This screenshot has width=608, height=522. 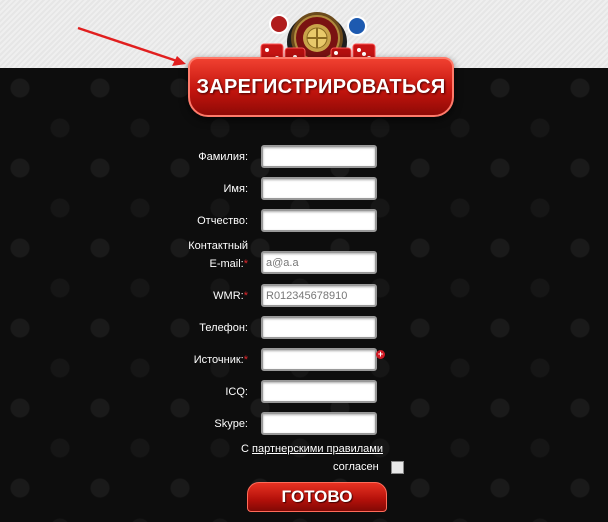 What do you see at coordinates (319, 156) in the screenshot?
I see `surname-input` at bounding box center [319, 156].